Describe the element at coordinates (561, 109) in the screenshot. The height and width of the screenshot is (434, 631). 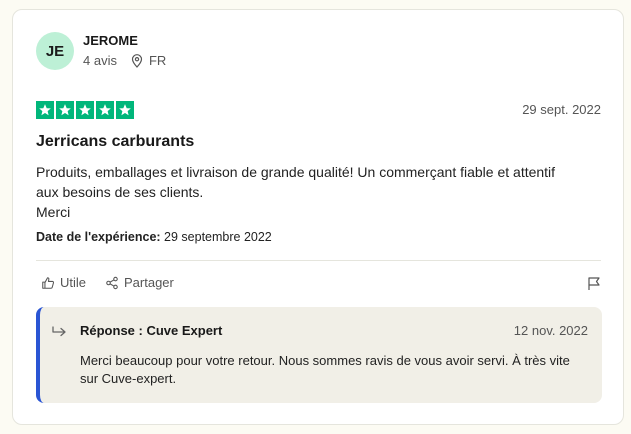
I see `review-date: 29 sept. 2022` at that location.